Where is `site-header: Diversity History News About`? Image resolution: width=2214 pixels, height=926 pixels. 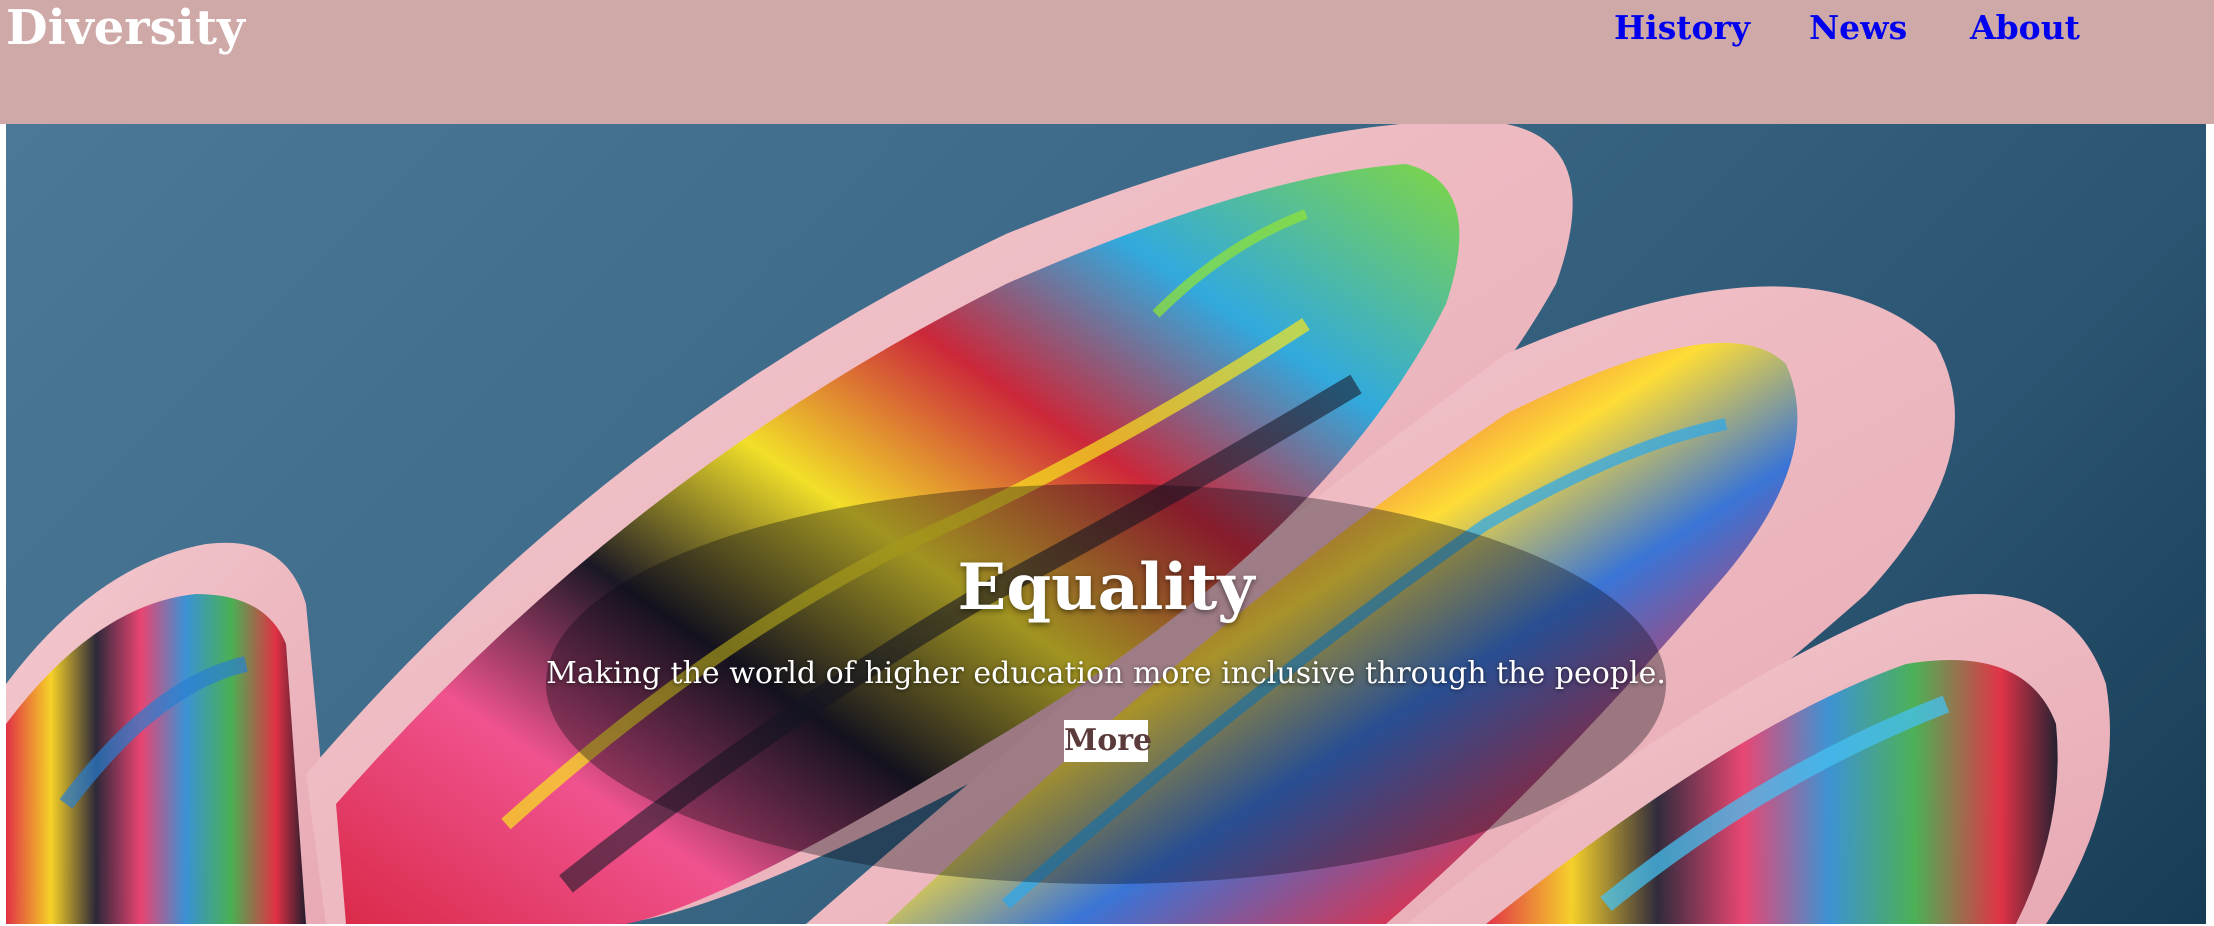
site-header: Diversity History News About is located at coordinates (1107, 62).